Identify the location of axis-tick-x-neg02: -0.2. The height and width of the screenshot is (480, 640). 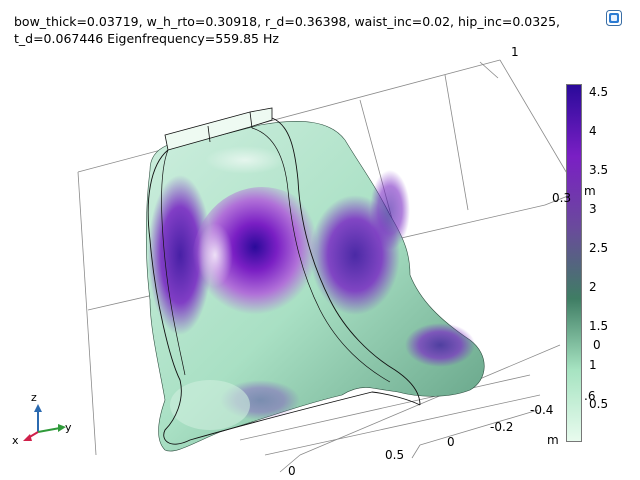
(502, 427).